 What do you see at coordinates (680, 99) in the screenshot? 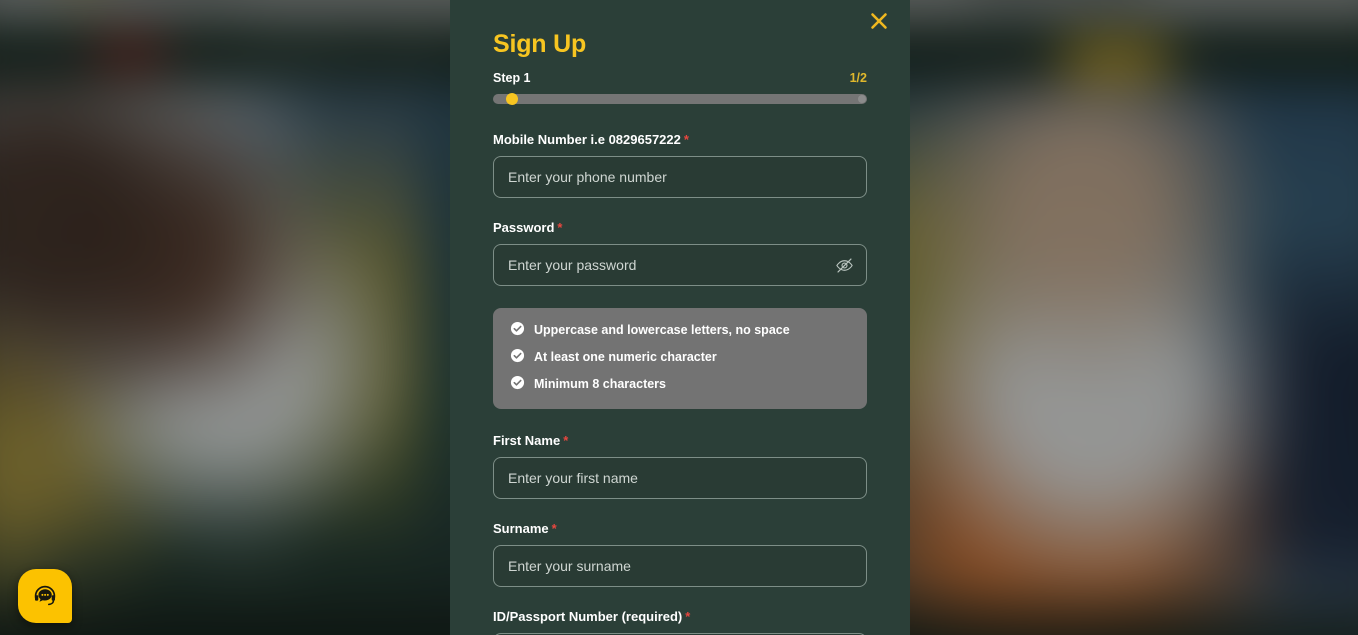
I see `progress-bar` at bounding box center [680, 99].